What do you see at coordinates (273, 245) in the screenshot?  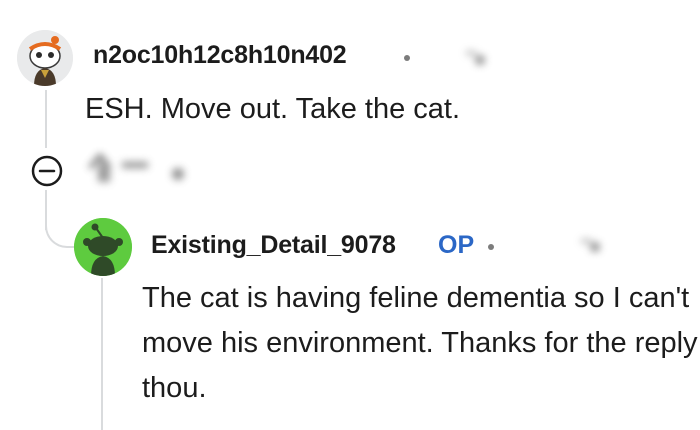 I see `comment-username: Existing_Detail_9078` at bounding box center [273, 245].